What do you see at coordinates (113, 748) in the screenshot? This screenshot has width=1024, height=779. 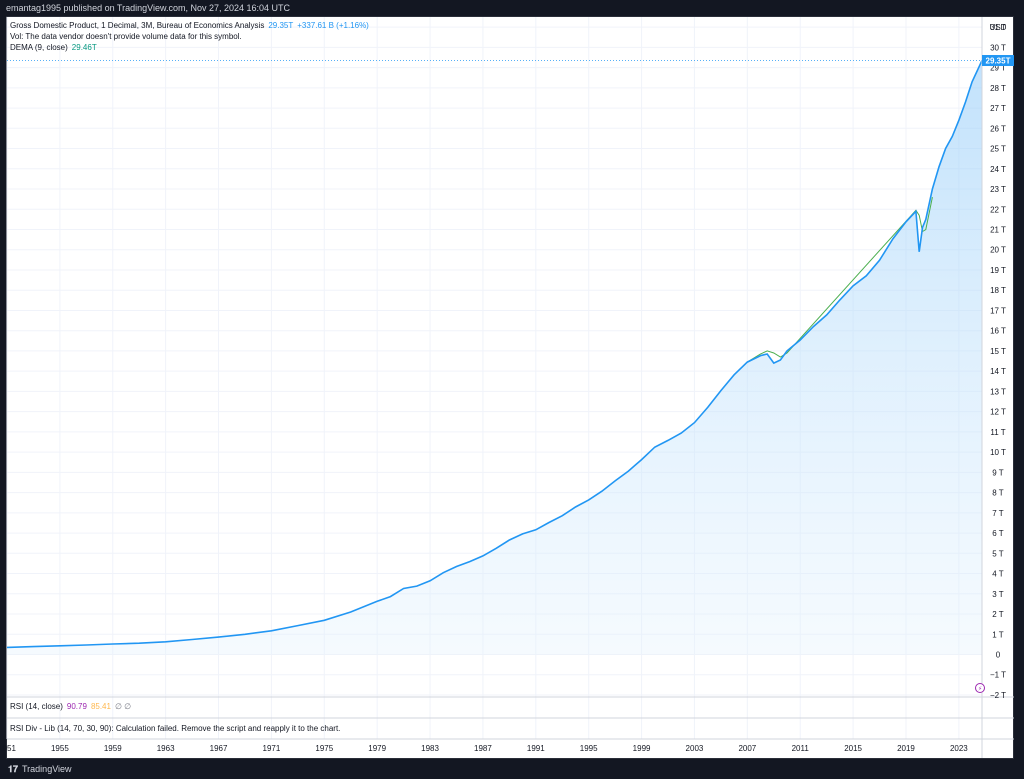 I see `x-tick-label: 1959` at bounding box center [113, 748].